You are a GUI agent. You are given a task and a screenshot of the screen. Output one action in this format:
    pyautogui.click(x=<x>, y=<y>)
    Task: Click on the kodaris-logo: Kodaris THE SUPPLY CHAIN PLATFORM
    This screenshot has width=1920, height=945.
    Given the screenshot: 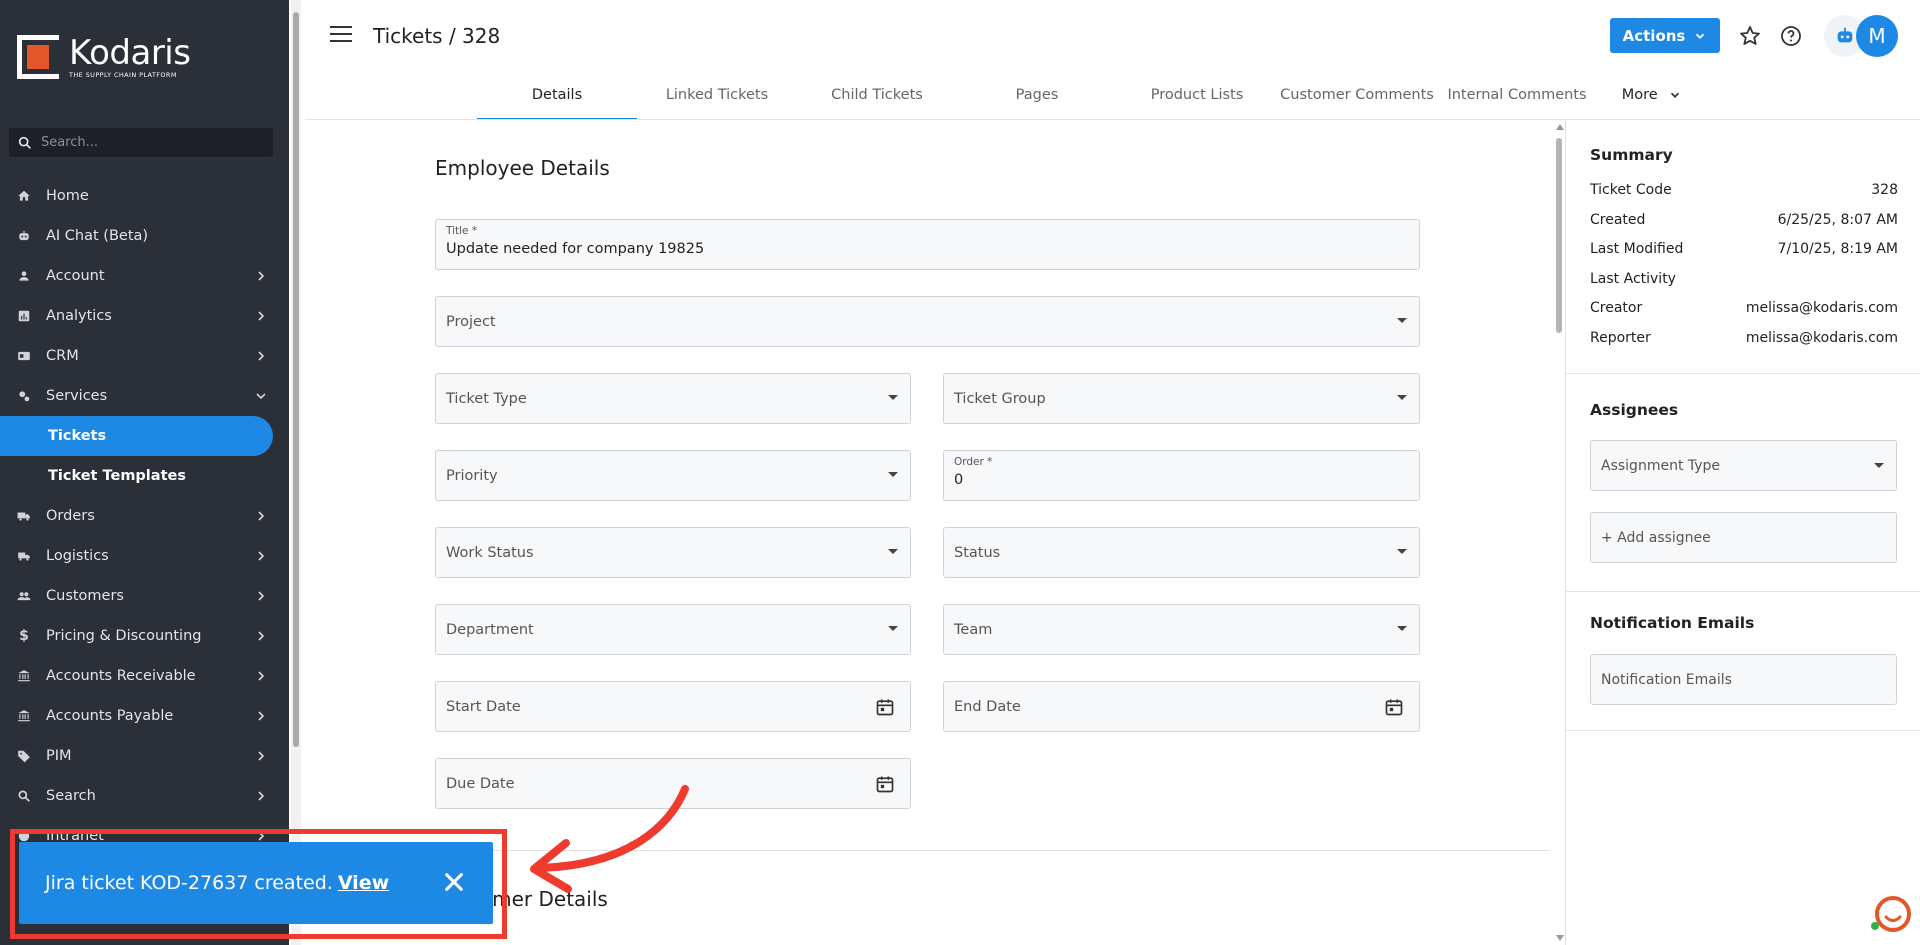 What is the action you would take?
    pyautogui.click(x=104, y=57)
    